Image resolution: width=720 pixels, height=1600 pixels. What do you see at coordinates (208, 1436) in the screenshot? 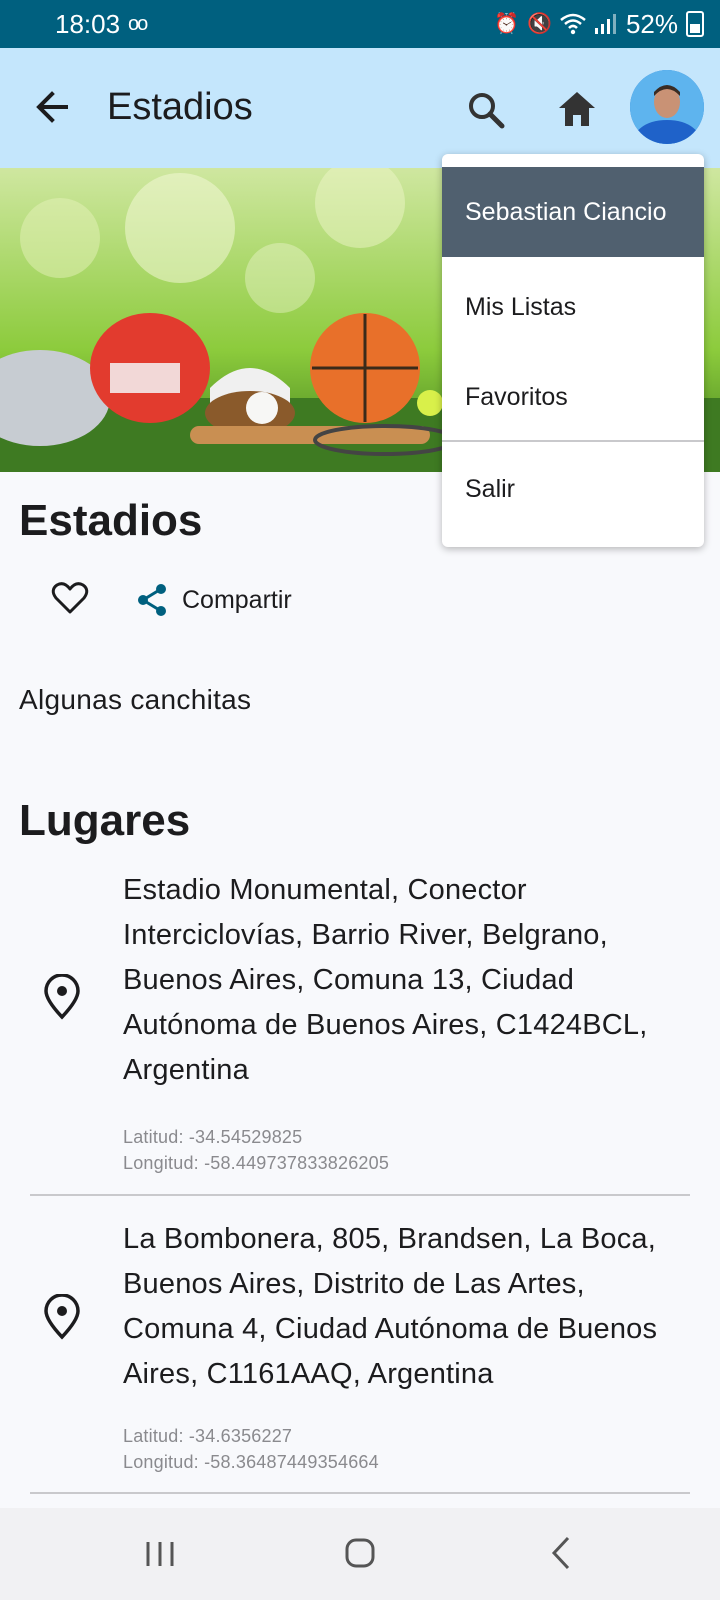
I see `place-latitude: Latitud: -34.6356227` at bounding box center [208, 1436].